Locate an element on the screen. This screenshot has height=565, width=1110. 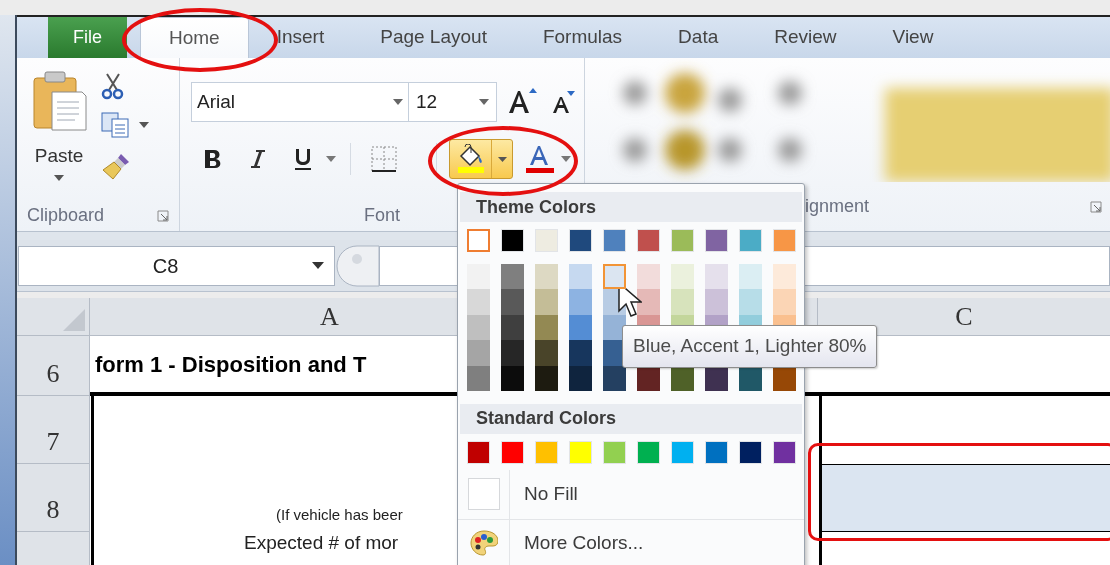
row-header: 6 is located at coordinates (53, 366).